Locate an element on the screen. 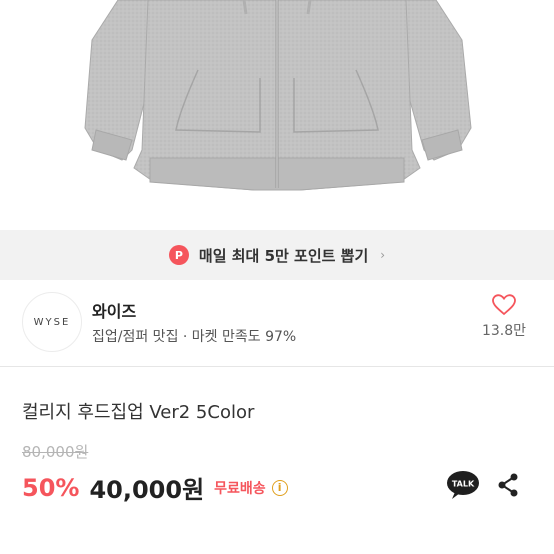 The height and width of the screenshot is (554, 554). kakaotalk-icon: TALK is located at coordinates (463, 485).